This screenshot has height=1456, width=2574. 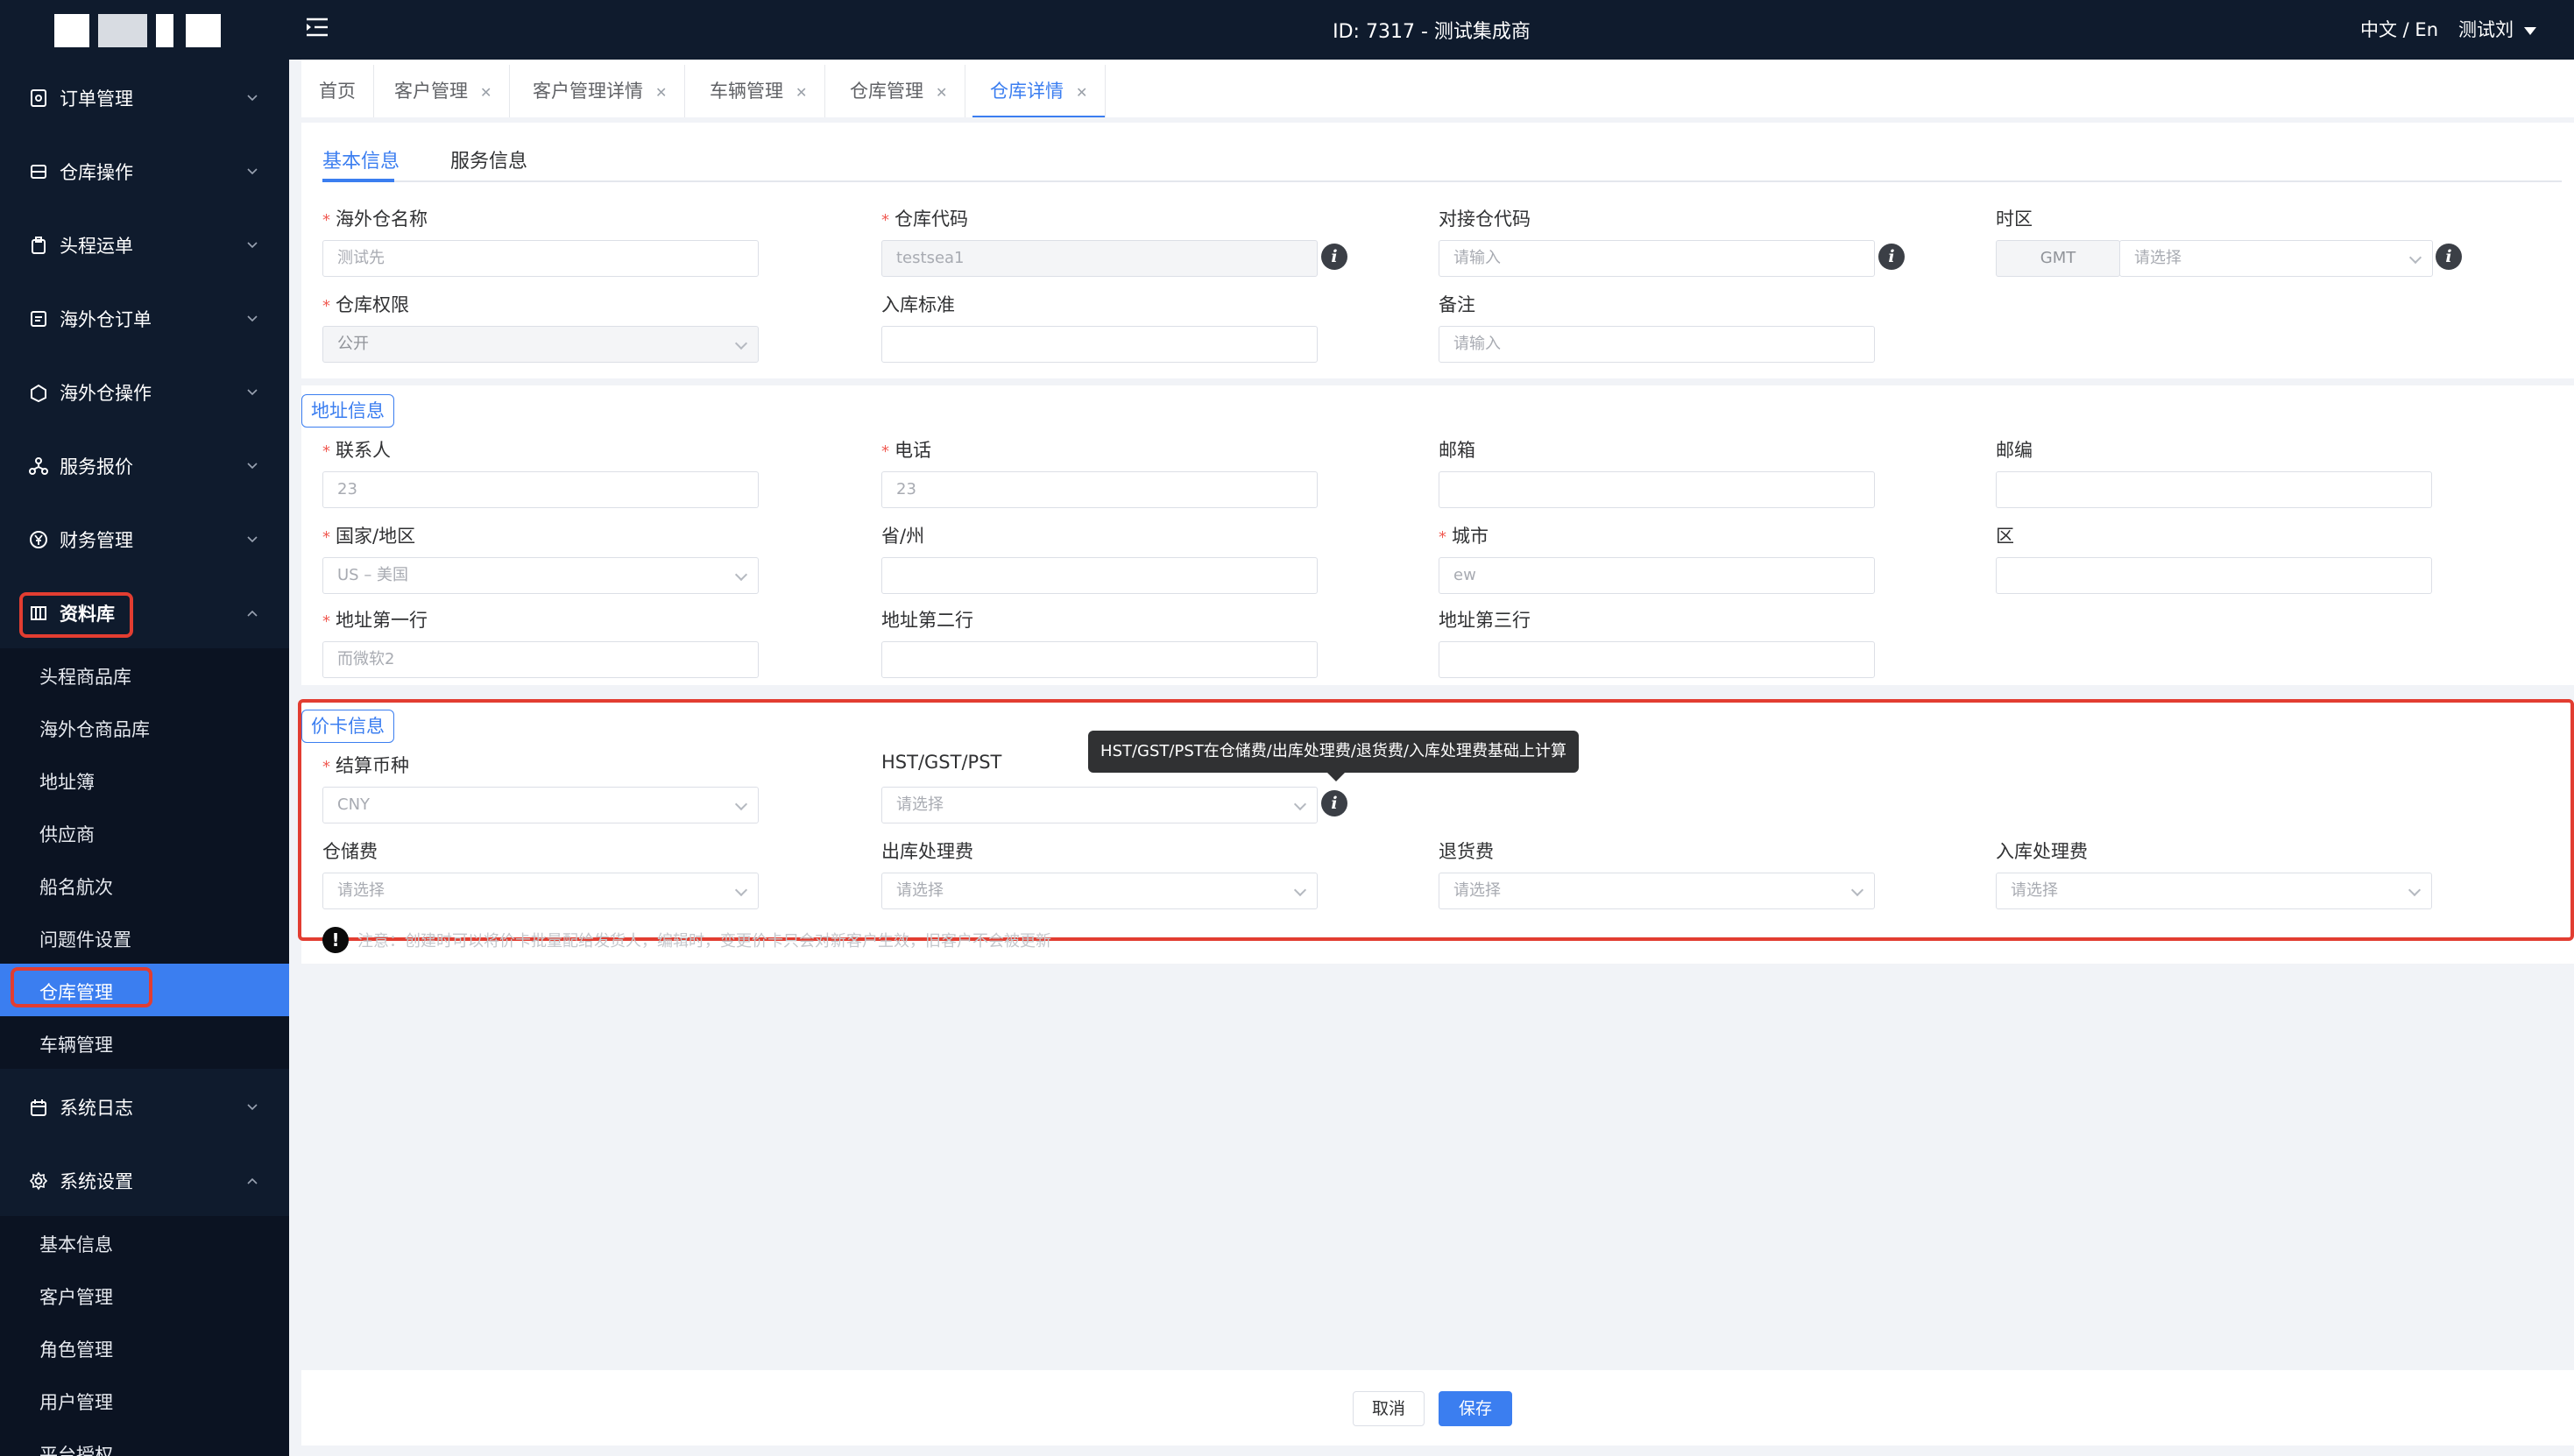 I want to click on inbound-fee-placeholder: 请选择, so click(x=2034, y=890).